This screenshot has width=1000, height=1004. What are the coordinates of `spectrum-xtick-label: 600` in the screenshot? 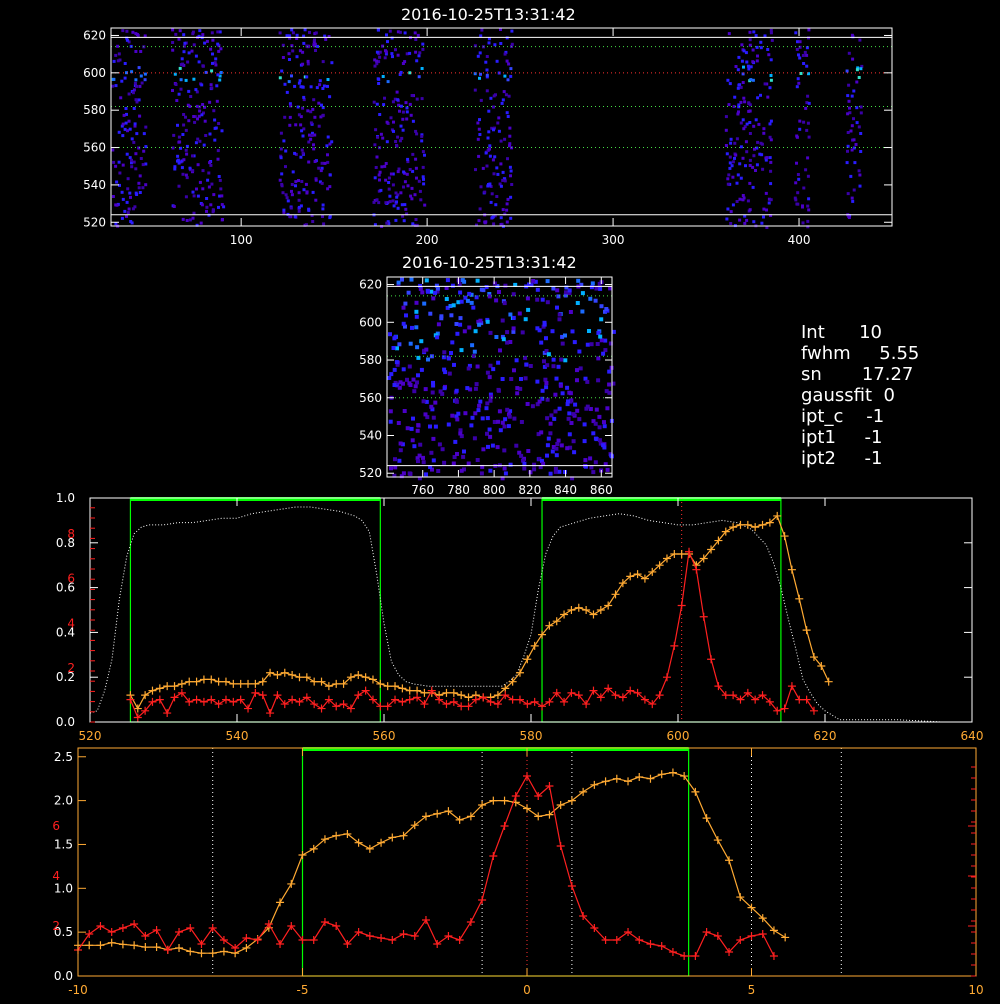 It's located at (678, 736).